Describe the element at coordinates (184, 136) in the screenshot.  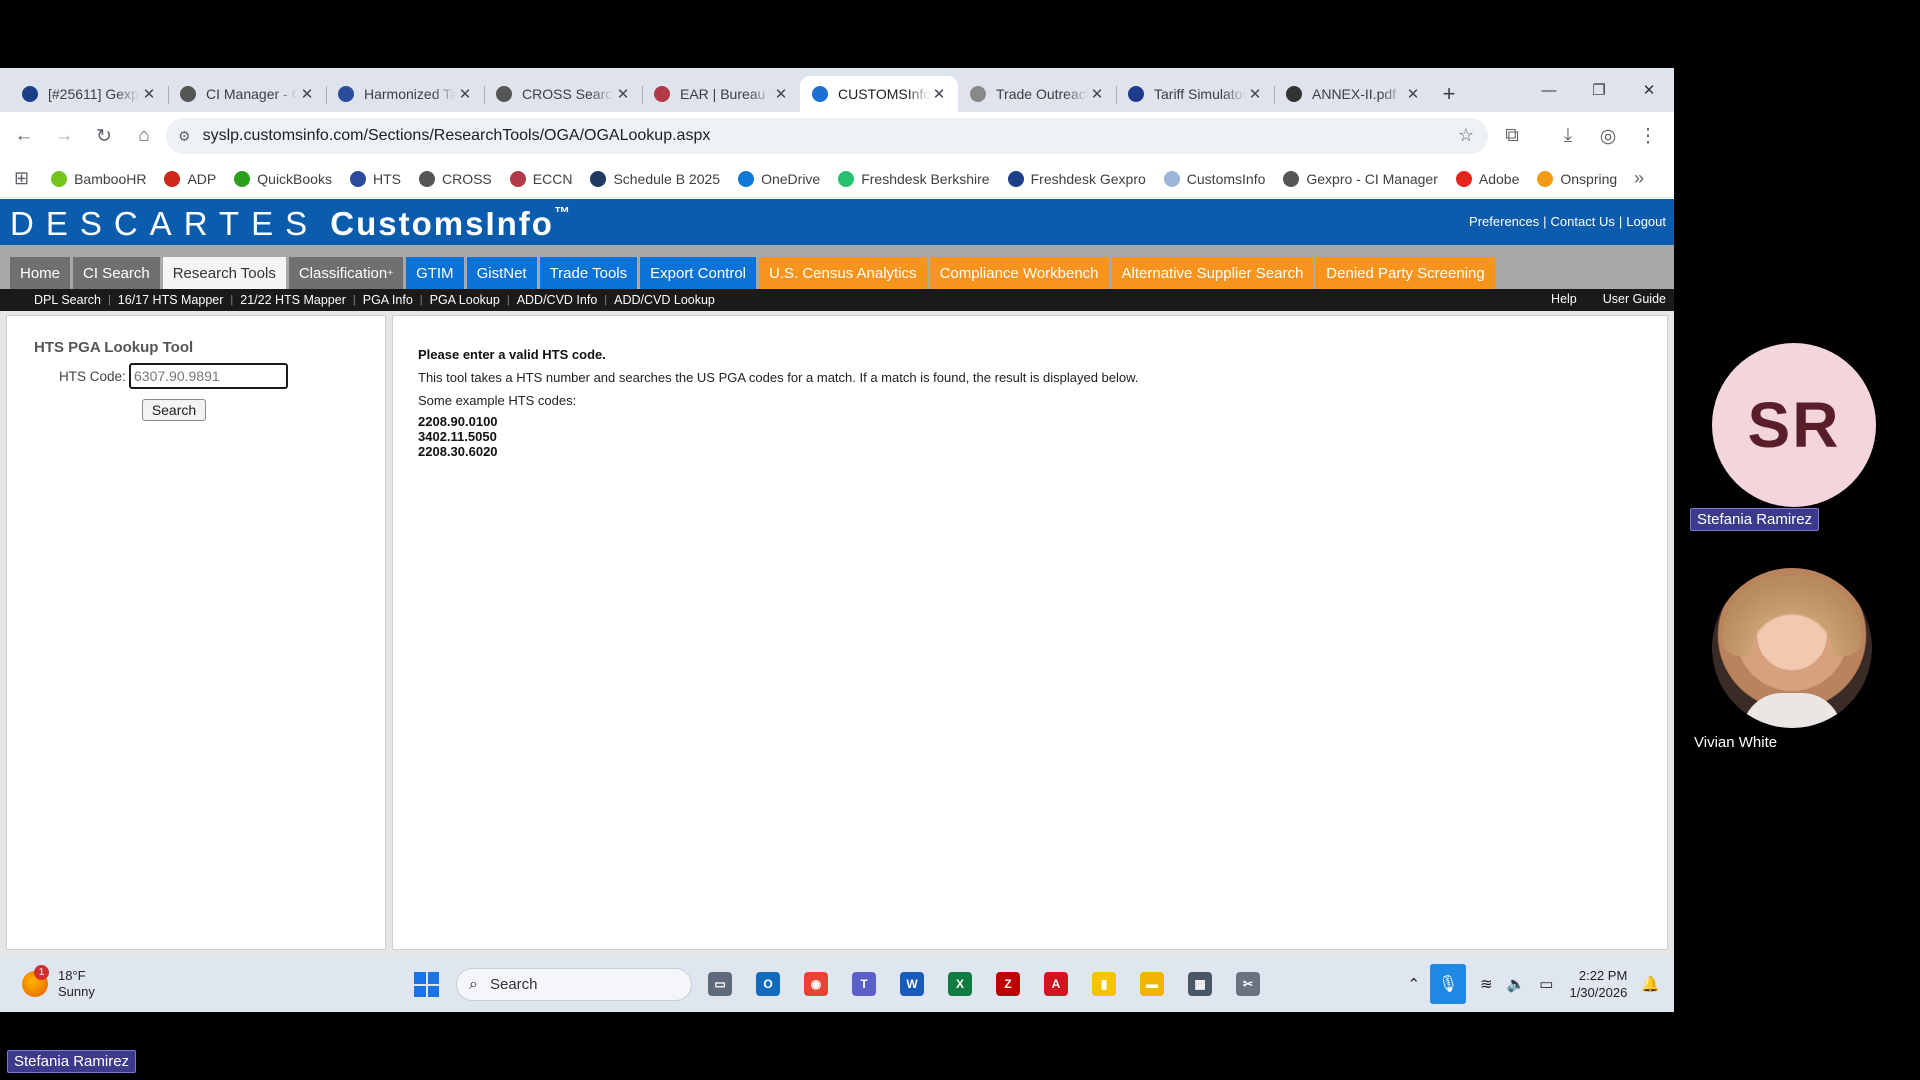
I see `site-info-icon: ⚙` at that location.